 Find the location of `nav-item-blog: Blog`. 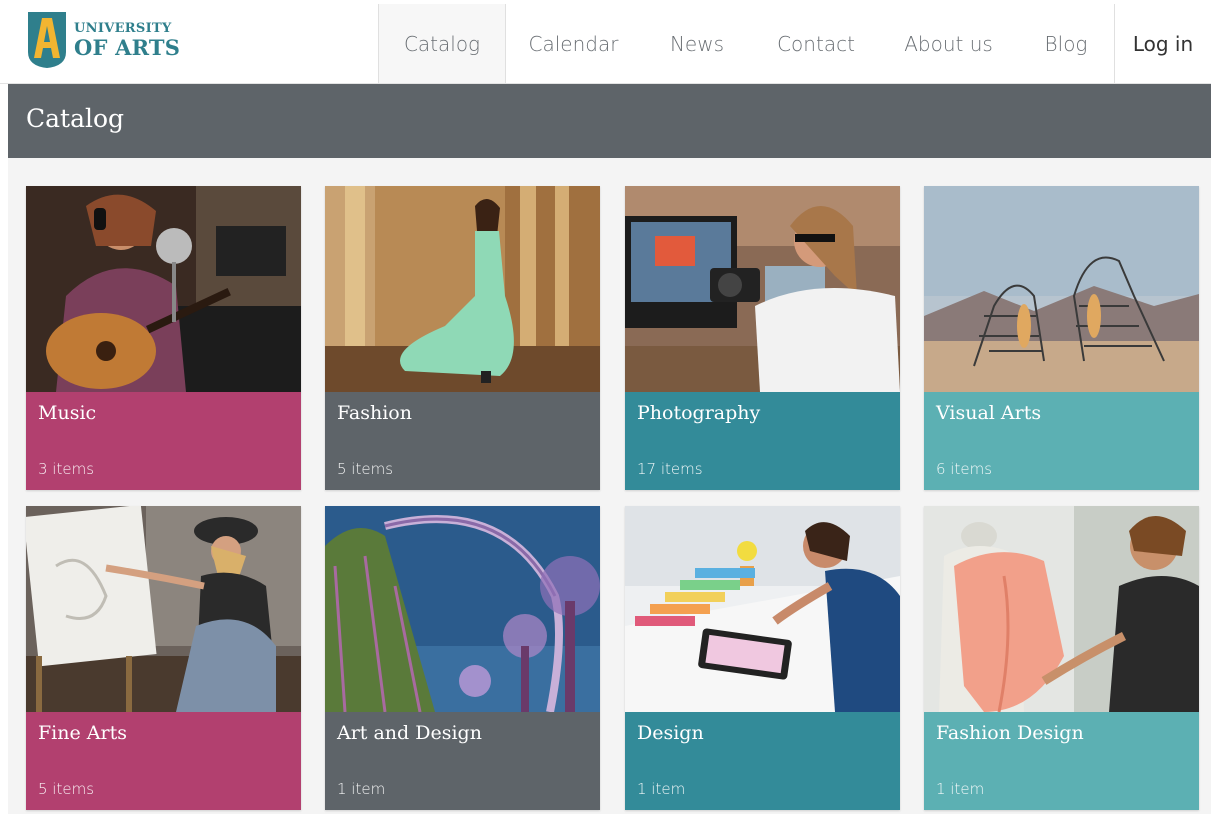

nav-item-blog: Blog is located at coordinates (1066, 43).